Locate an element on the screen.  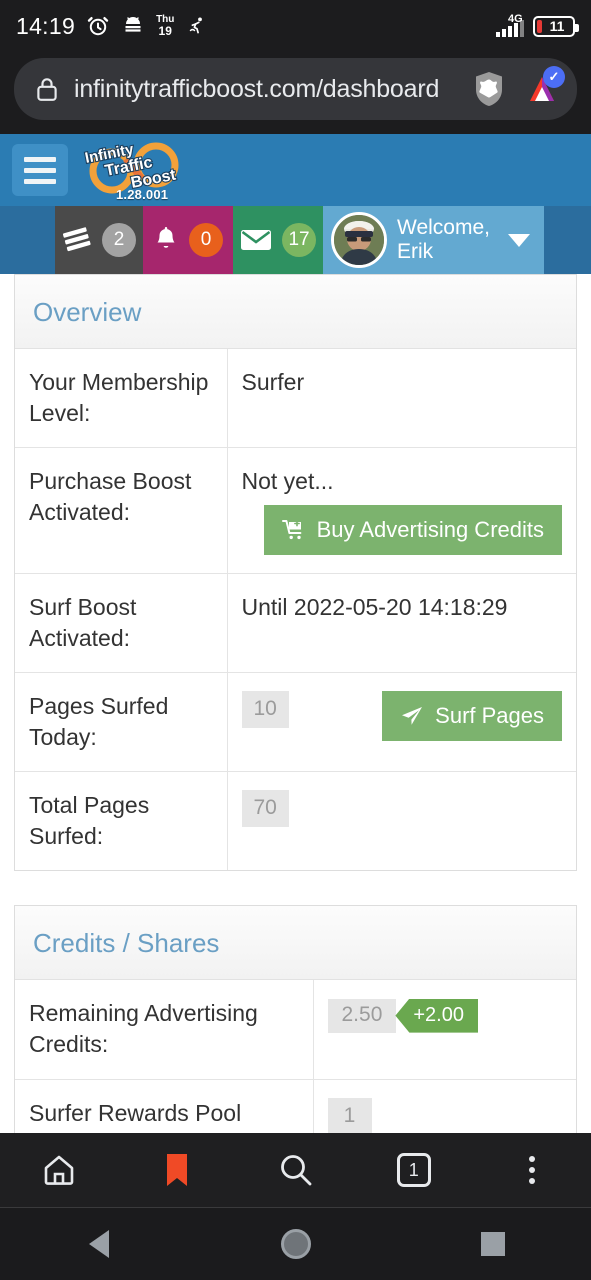
activity-icon is located at coordinates (197, 26).